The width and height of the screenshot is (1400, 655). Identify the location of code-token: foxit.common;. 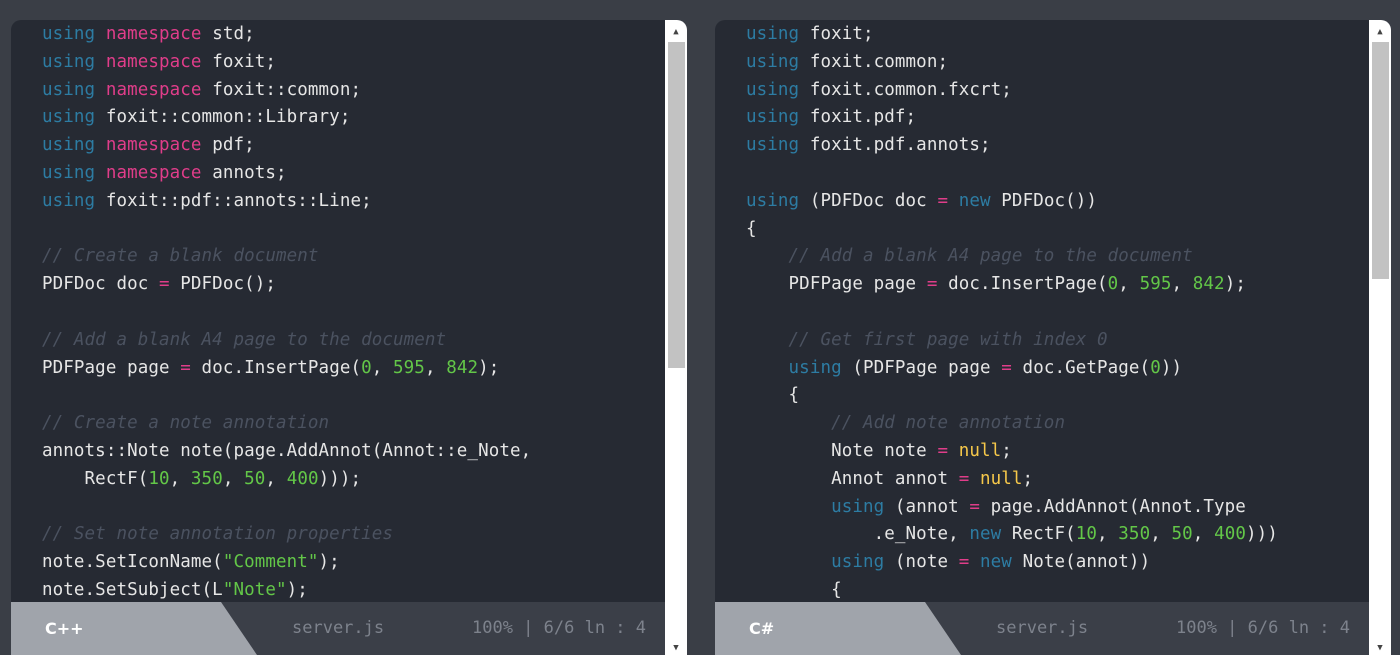
(879, 61).